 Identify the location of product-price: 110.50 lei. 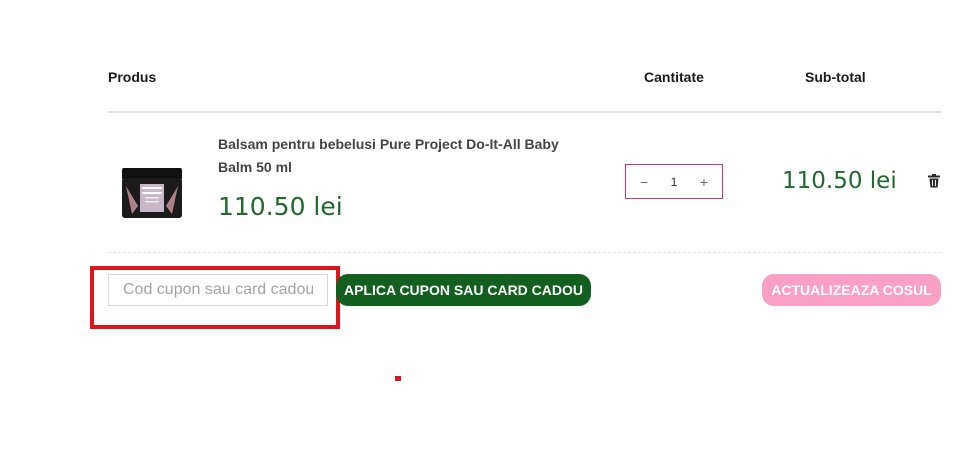
(280, 206).